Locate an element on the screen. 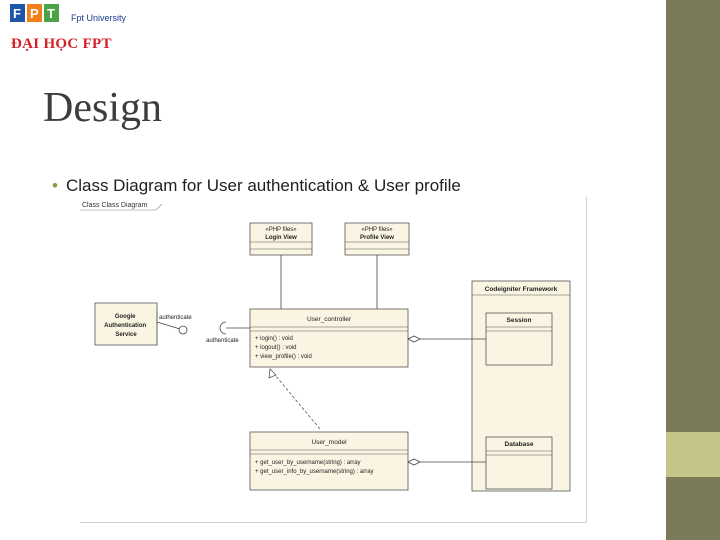 This screenshot has height=540, width=720. login-view-name: Login View is located at coordinates (281, 238).